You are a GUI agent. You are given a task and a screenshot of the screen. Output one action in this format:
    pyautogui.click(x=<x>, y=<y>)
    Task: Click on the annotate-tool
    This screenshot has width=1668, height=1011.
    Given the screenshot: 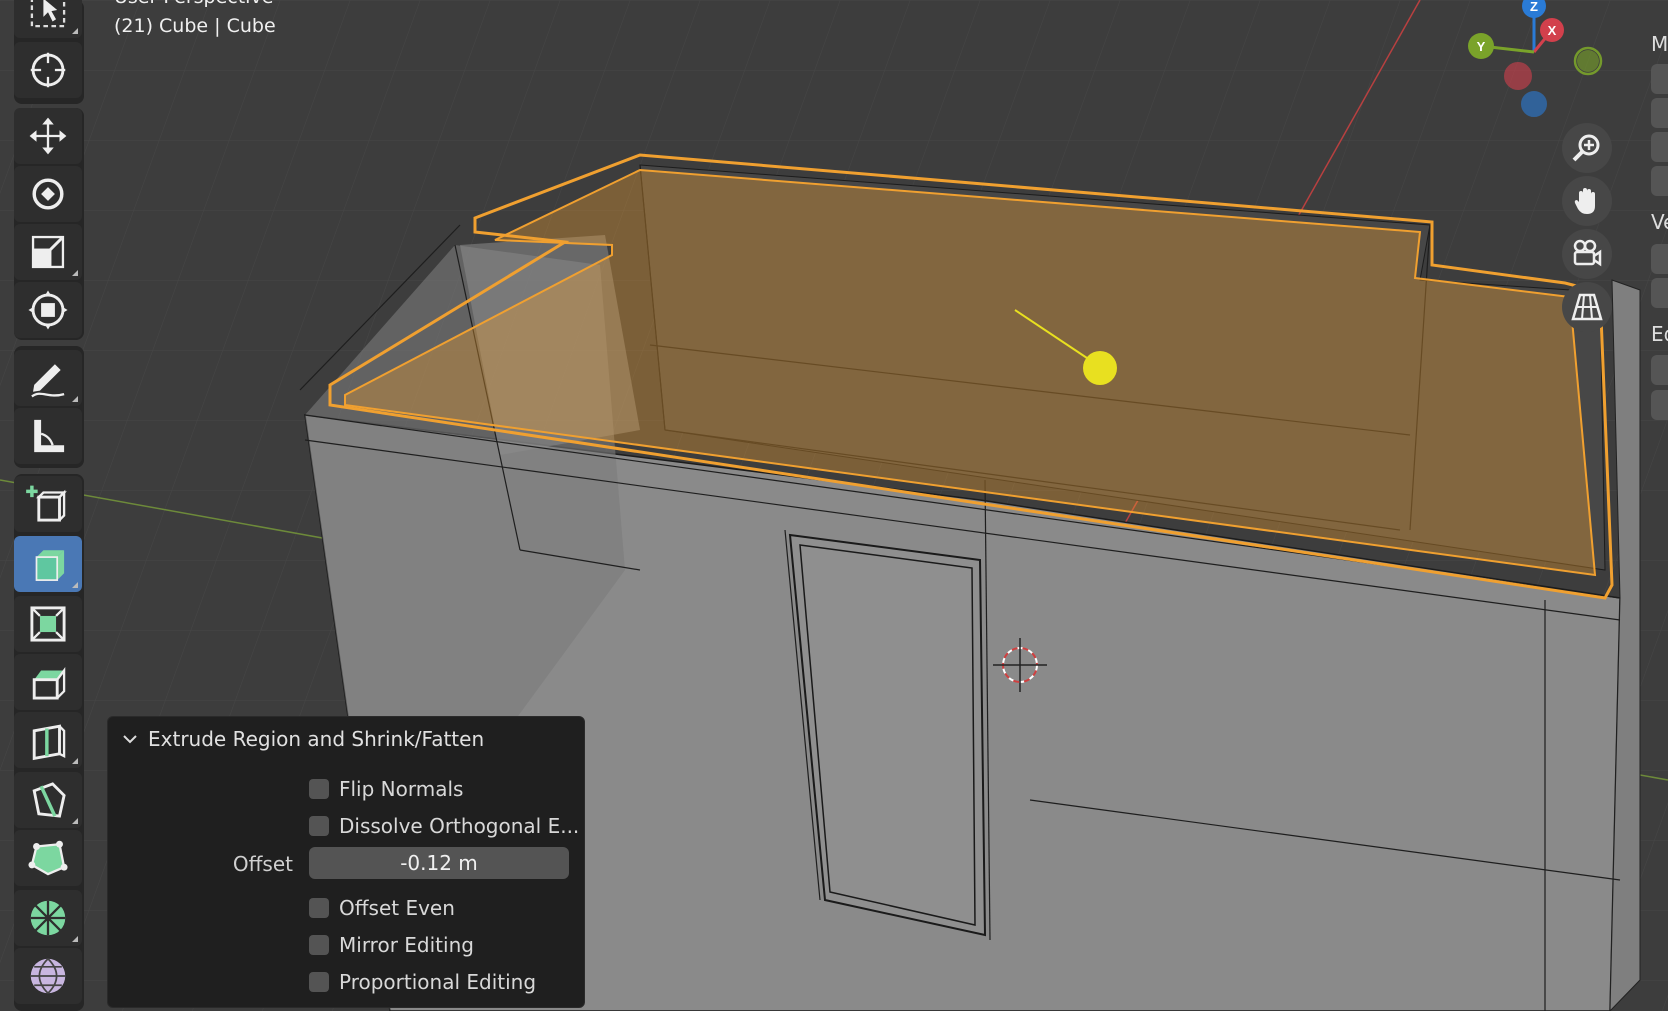 What is the action you would take?
    pyautogui.click(x=48, y=378)
    